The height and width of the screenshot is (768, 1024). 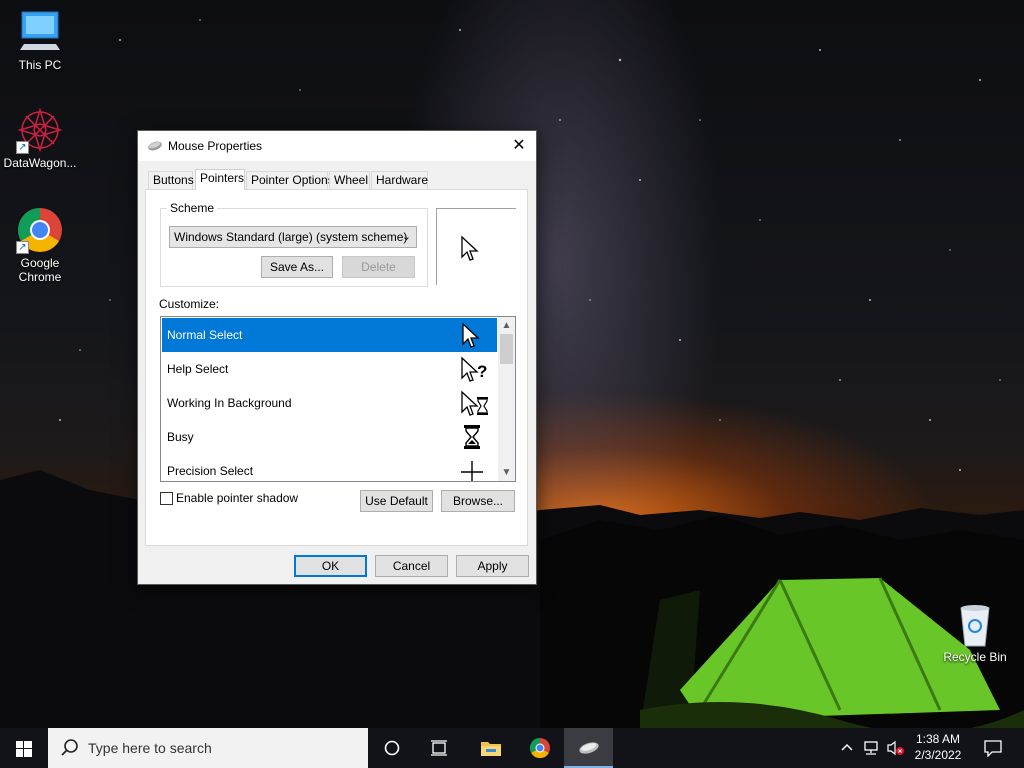 I want to click on cortana-circle-icon, so click(x=392, y=748).